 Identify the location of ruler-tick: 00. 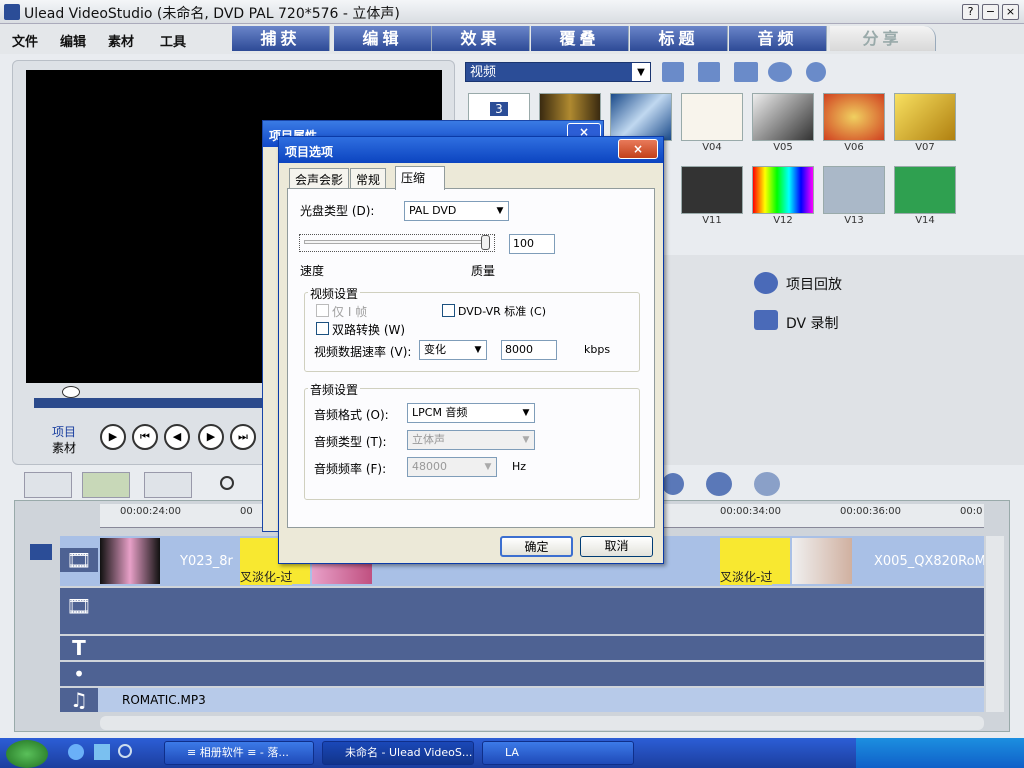
(246, 511).